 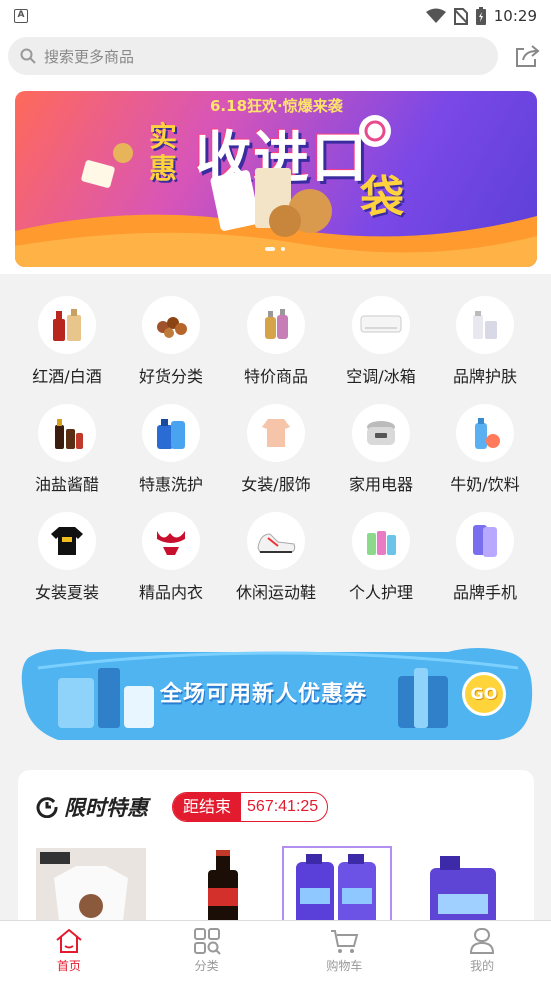 What do you see at coordinates (275, 592) in the screenshot?
I see `category-label: 休闲运动鞋` at bounding box center [275, 592].